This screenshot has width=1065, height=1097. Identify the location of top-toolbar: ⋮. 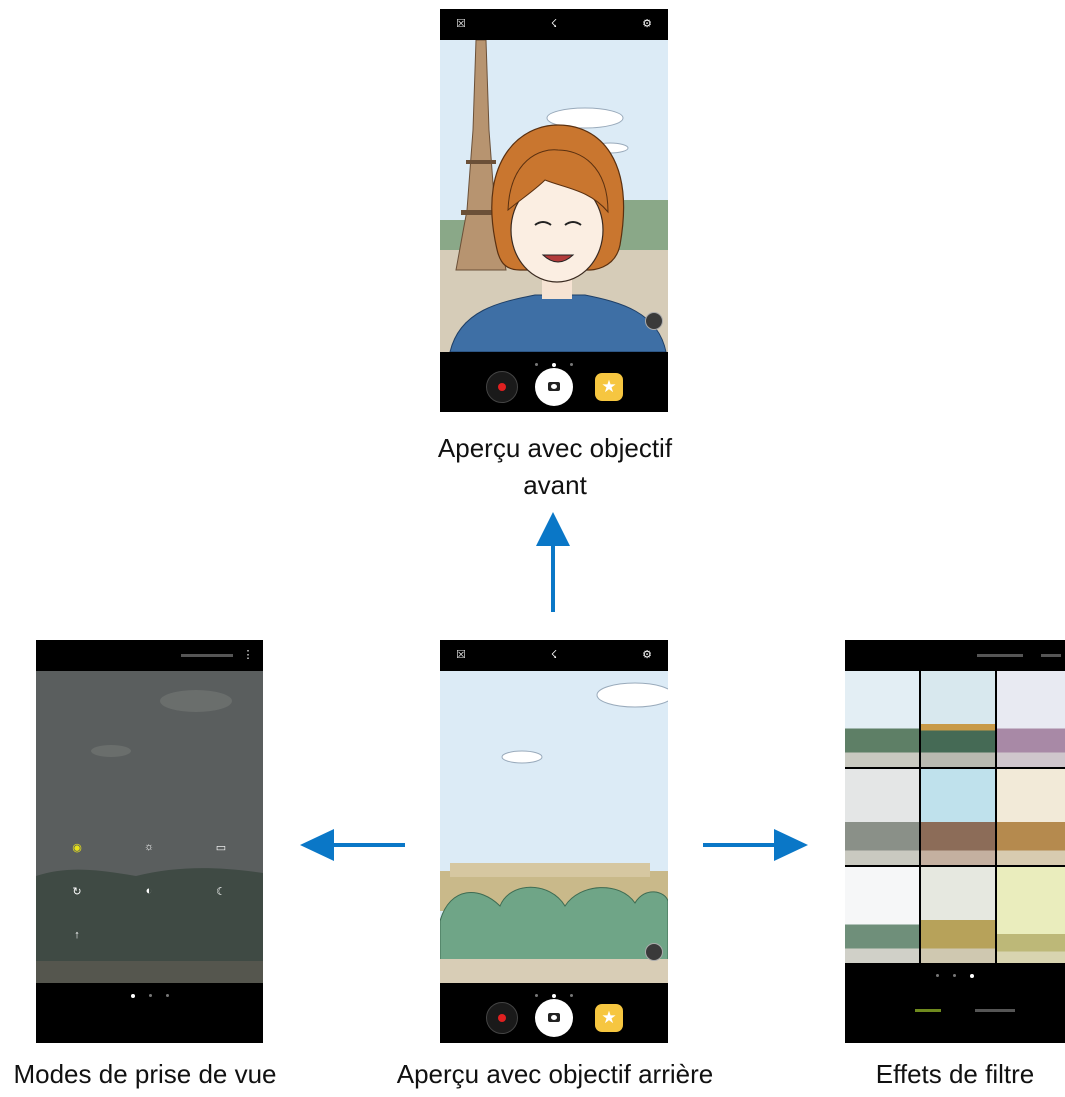
(149, 655).